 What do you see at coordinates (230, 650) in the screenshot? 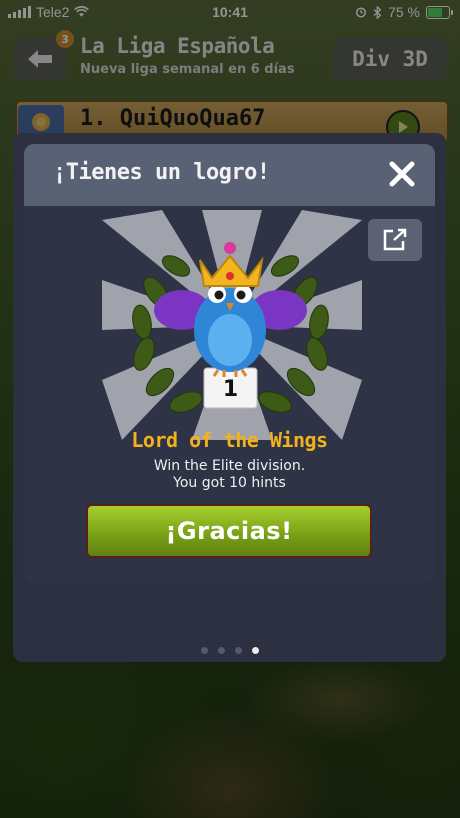
I see `page-indicator` at bounding box center [230, 650].